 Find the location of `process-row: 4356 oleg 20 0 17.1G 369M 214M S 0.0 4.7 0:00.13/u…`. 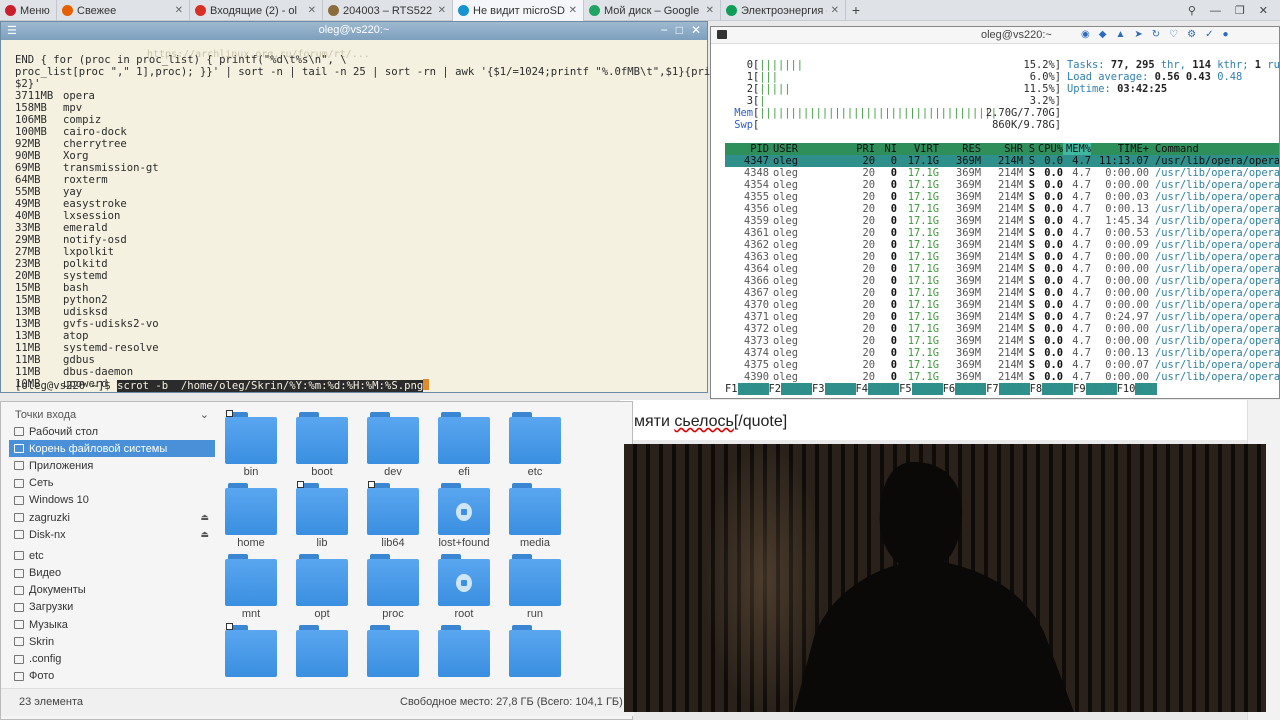

process-row: 4356 oleg 20 0 17.1G 369M 214M S 0.0 4.7 0:00.13/u… is located at coordinates (1002, 209).